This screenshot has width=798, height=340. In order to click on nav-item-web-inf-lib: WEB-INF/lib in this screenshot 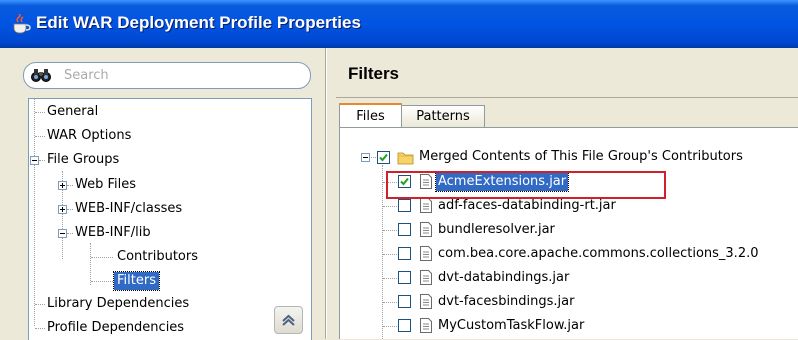, I will do `click(113, 233)`.